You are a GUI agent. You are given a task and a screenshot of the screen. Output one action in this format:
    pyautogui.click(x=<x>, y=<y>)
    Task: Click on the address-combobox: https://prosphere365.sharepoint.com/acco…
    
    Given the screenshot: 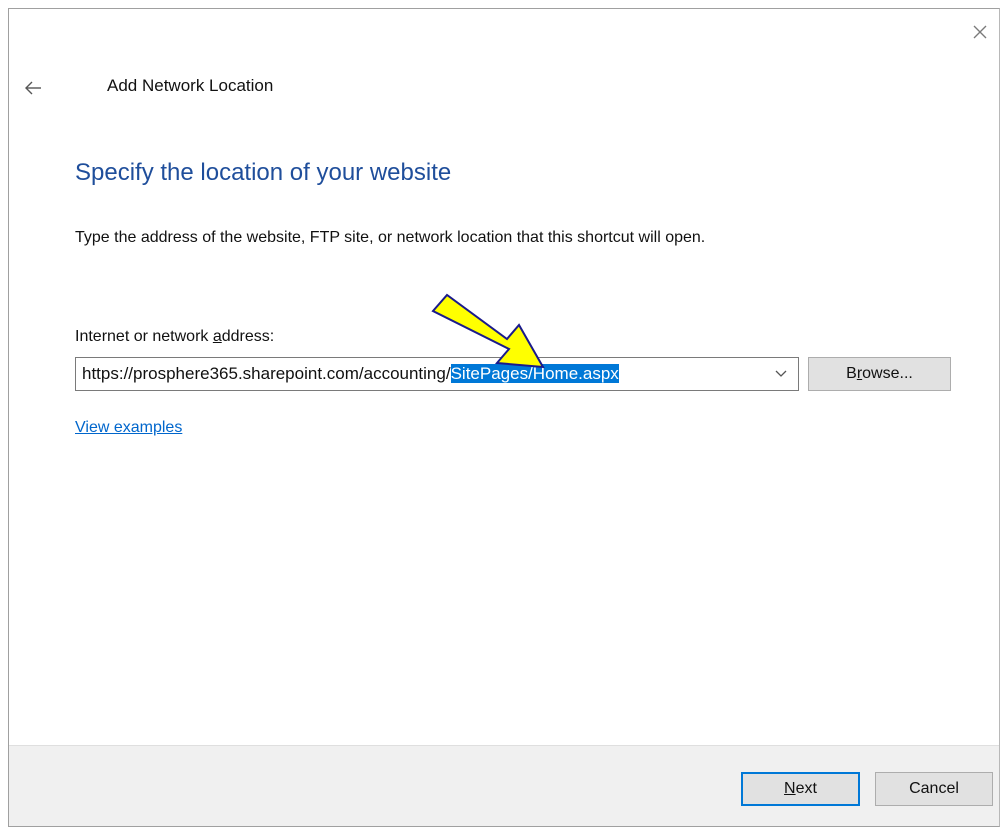 What is the action you would take?
    pyautogui.click(x=437, y=374)
    